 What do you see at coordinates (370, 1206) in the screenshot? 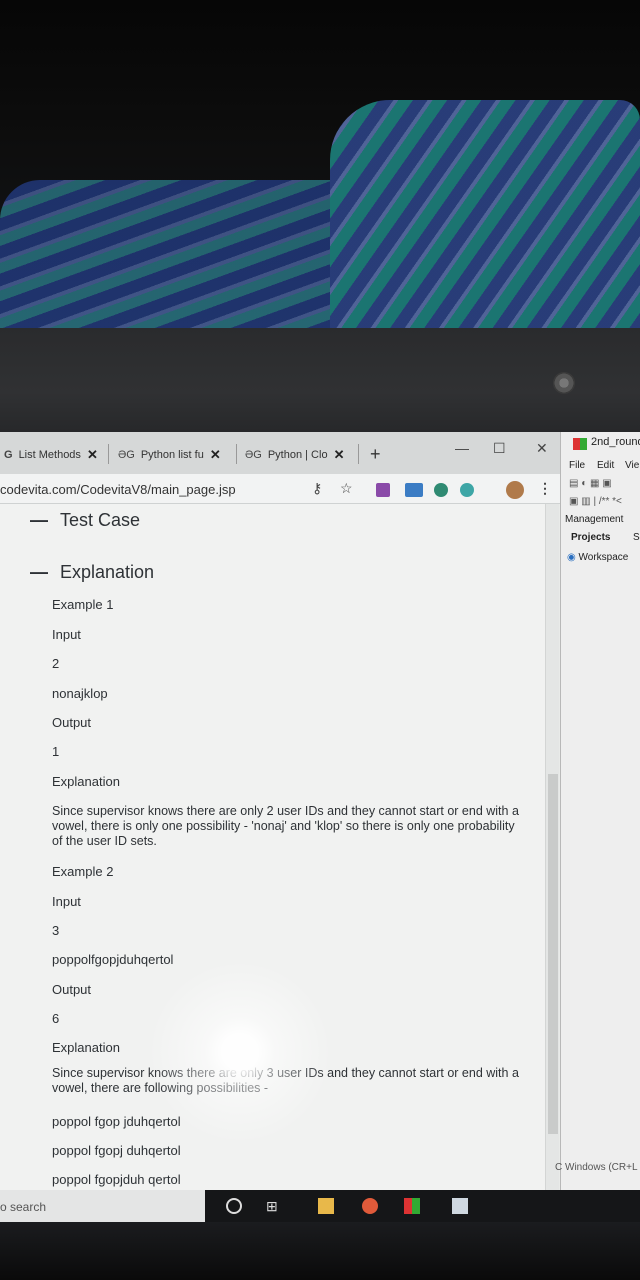
I see `chrome-icon` at bounding box center [370, 1206].